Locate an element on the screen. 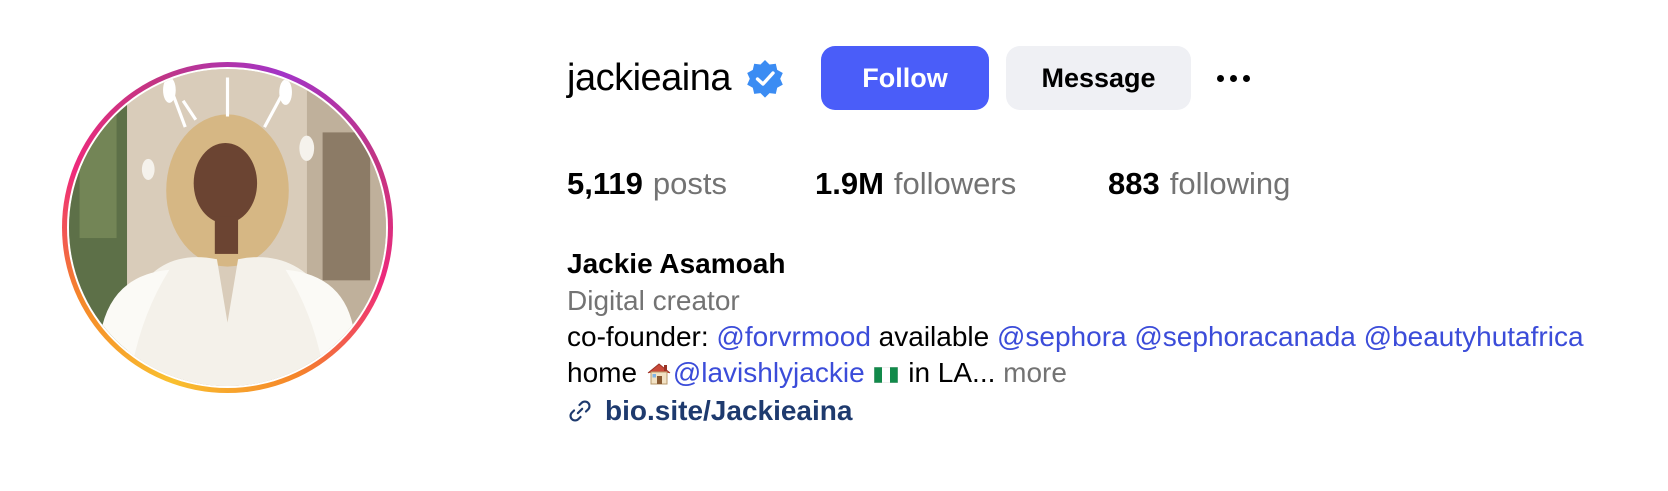 Image resolution: width=1668 pixels, height=491 pixels. mention-link-beautyhutafrica: @beautyhutafrica is located at coordinates (1474, 336).